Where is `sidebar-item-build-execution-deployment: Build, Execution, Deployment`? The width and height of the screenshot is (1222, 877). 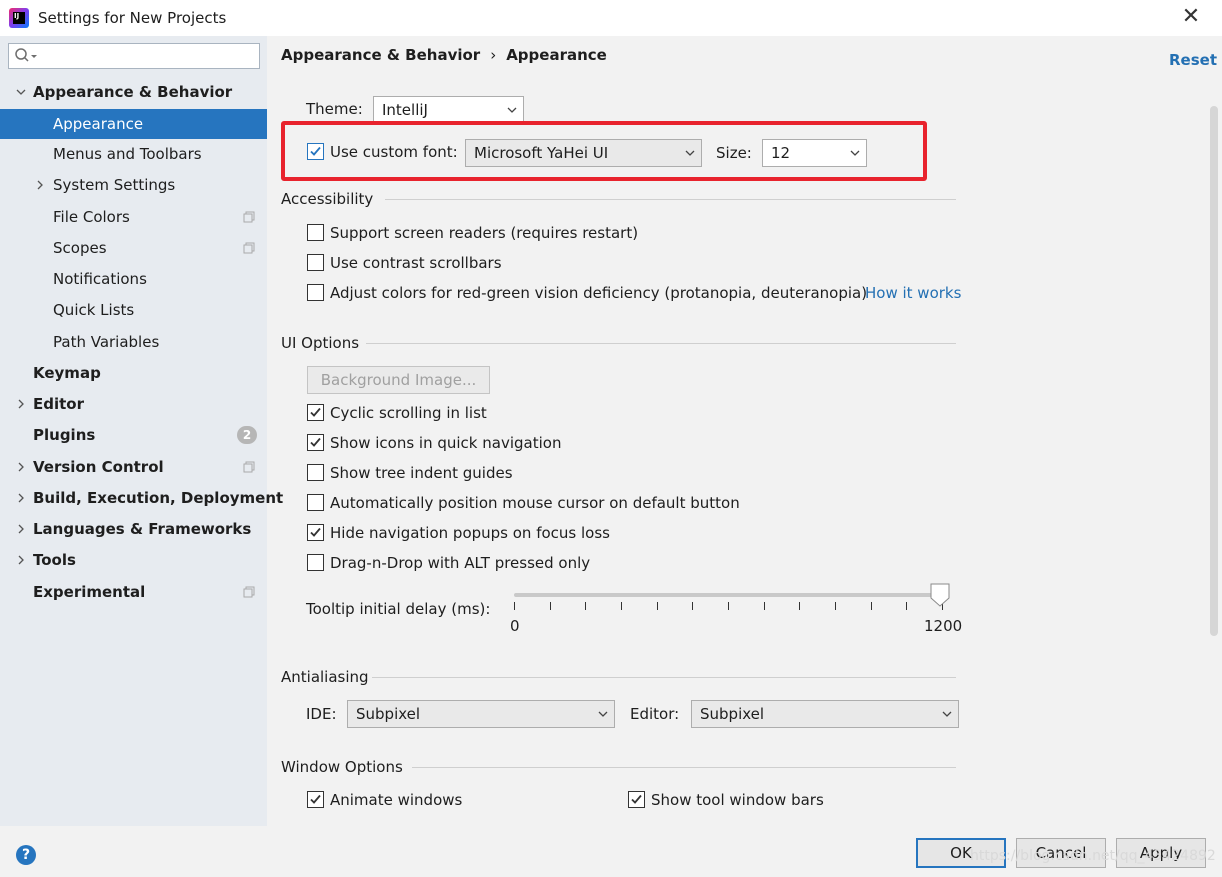
sidebar-item-build-execution-deployment: Build, Execution, Deployment is located at coordinates (141, 498).